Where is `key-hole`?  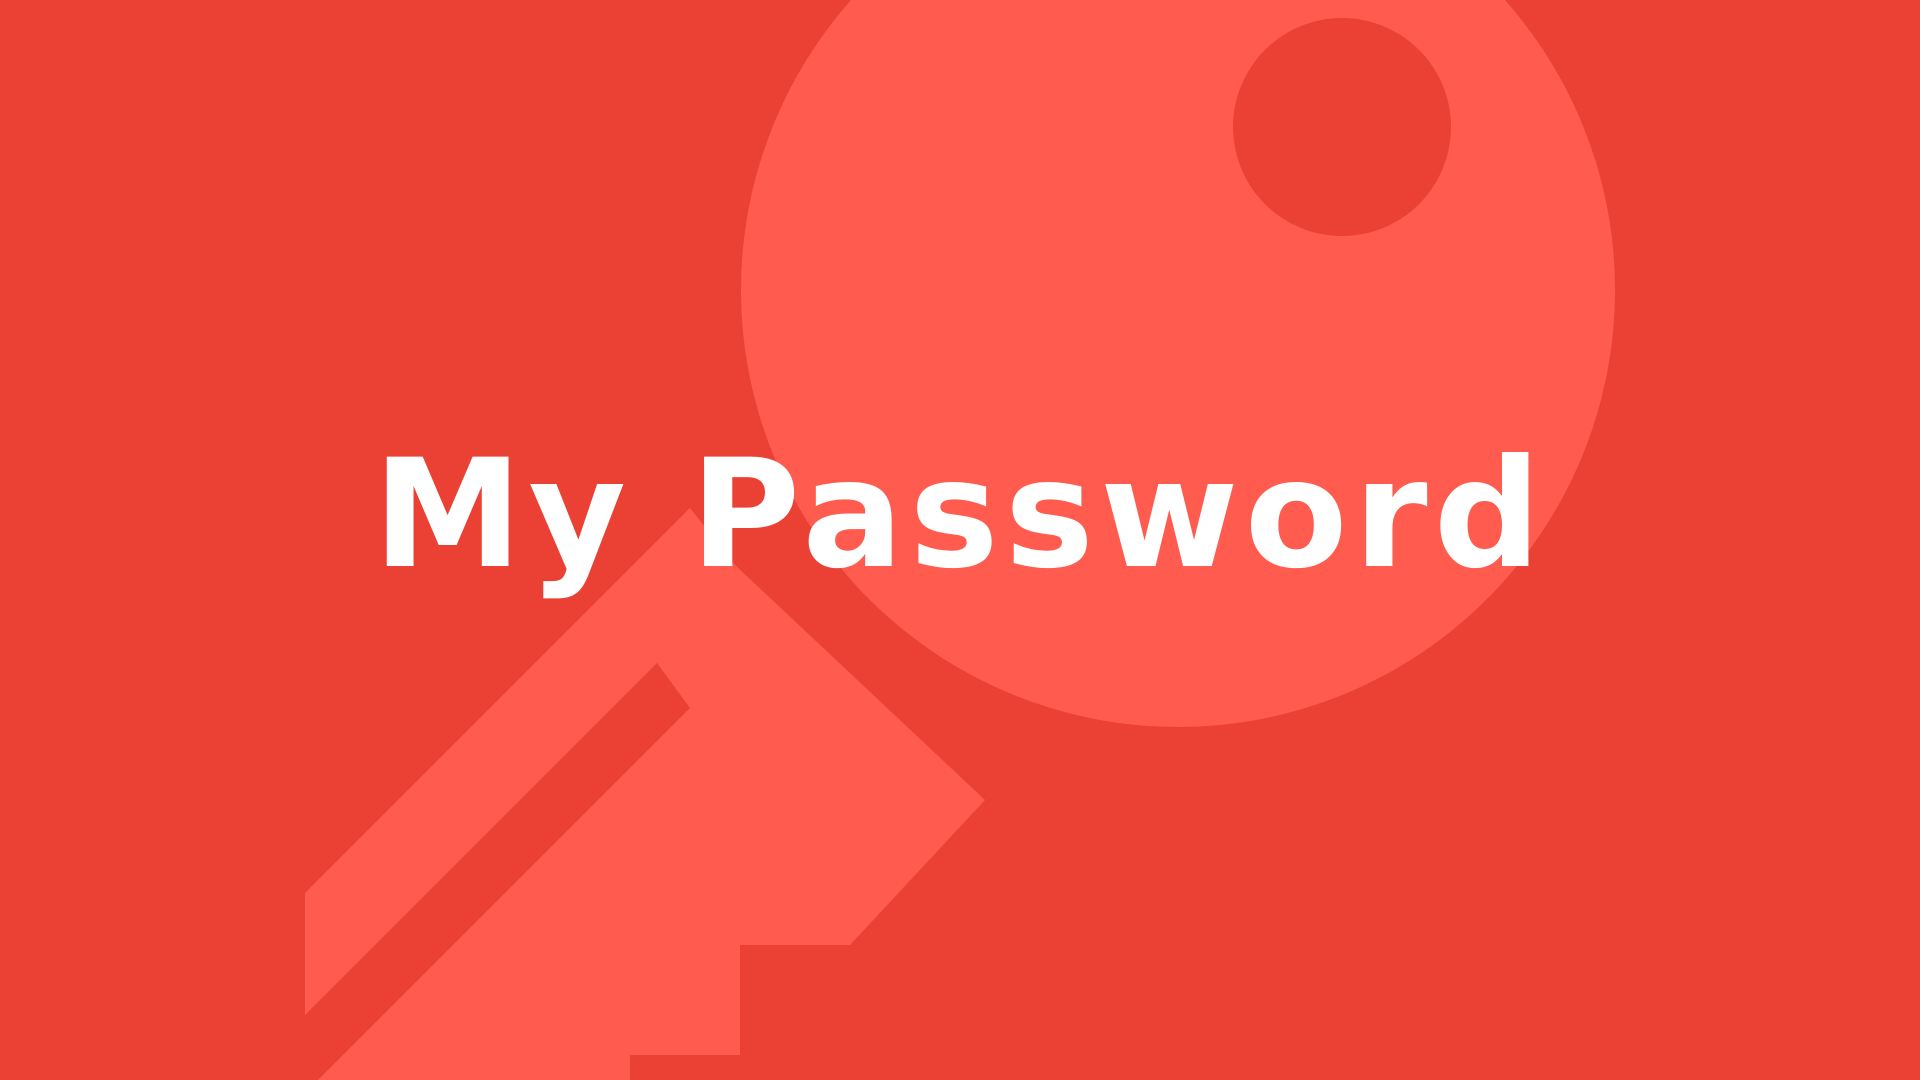 key-hole is located at coordinates (1342, 127).